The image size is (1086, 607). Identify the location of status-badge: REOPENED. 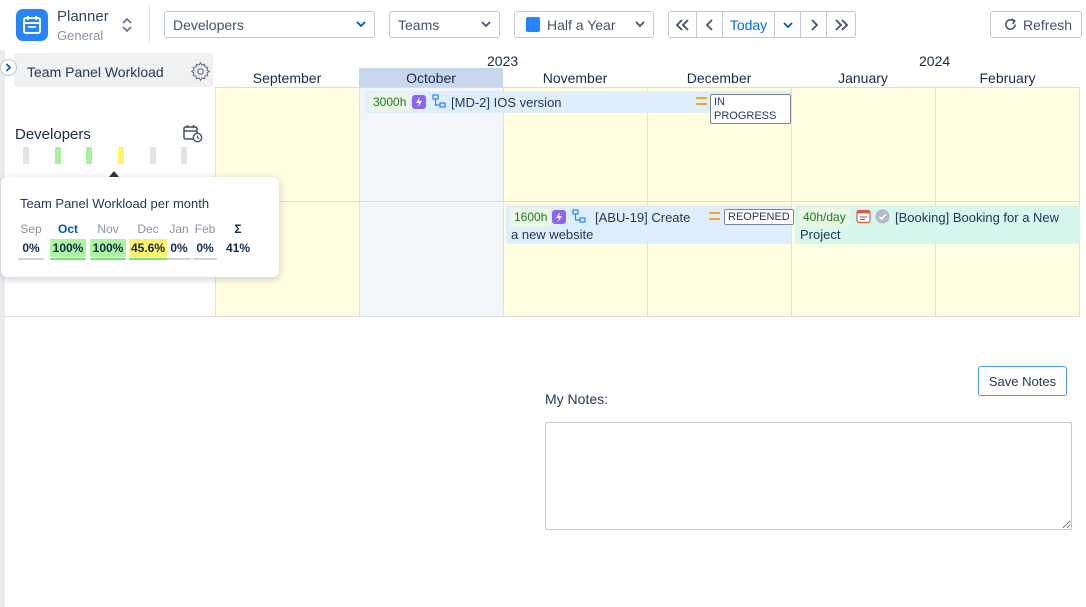
(759, 217).